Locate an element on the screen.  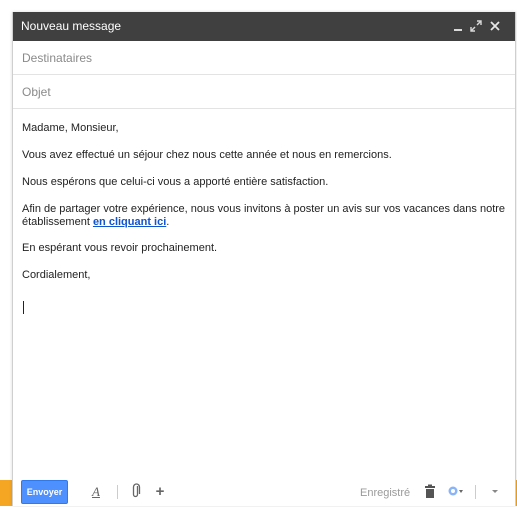
compose-titlebar: Nouveau message is located at coordinates (264, 26).